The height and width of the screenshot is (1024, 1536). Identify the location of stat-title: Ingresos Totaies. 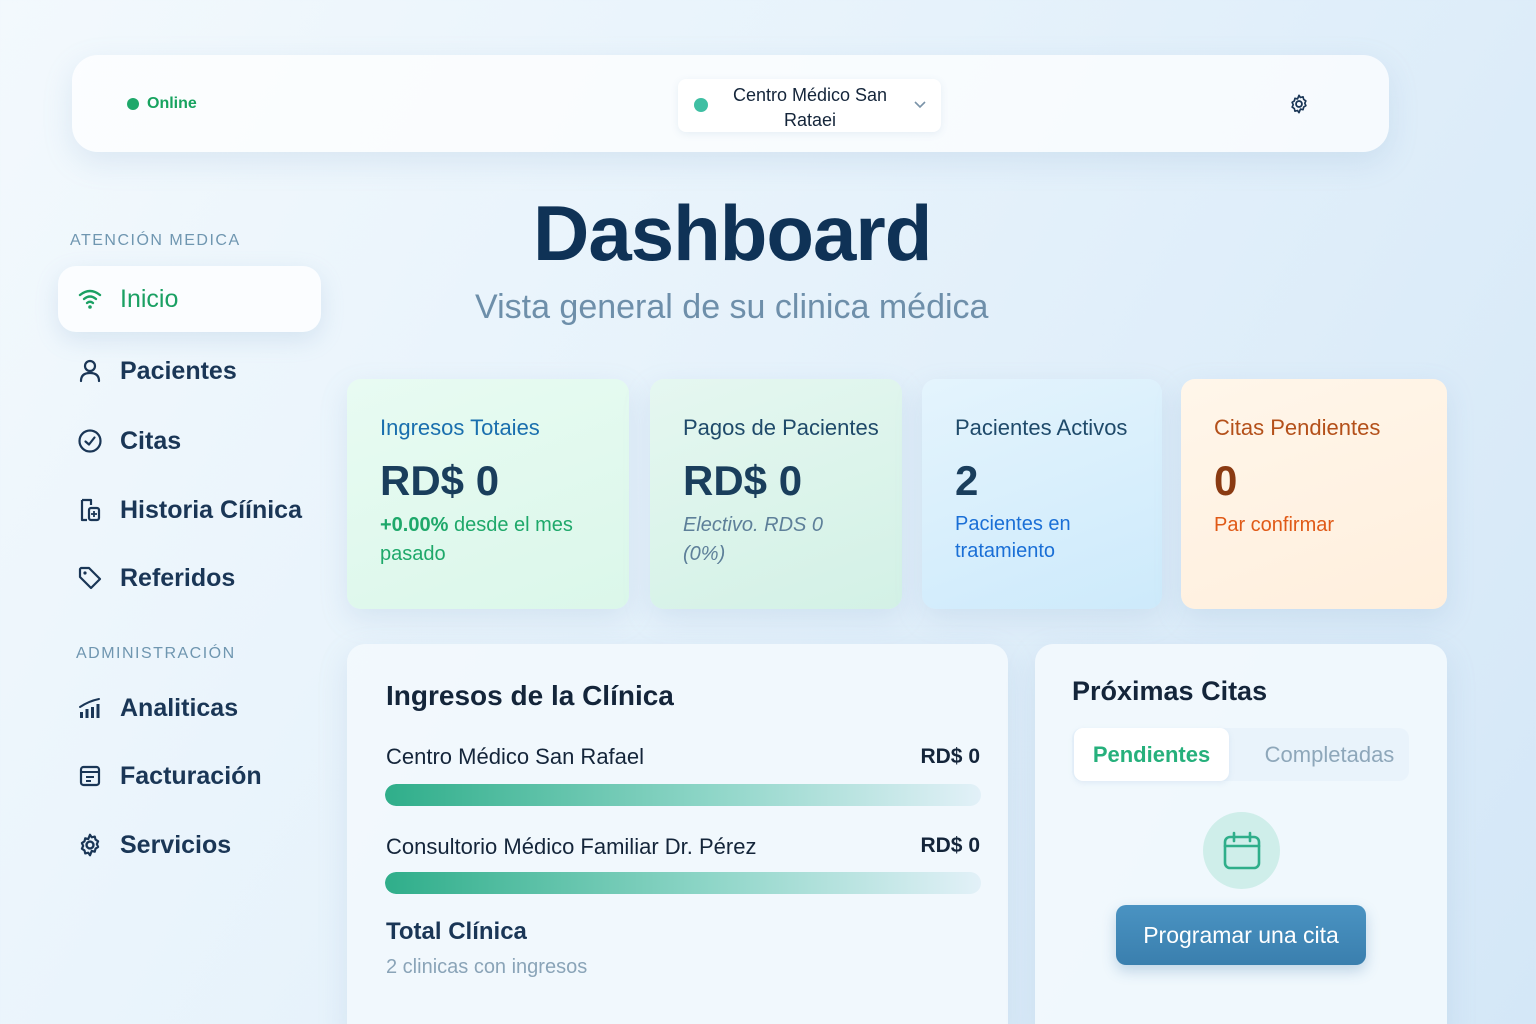
(460, 427).